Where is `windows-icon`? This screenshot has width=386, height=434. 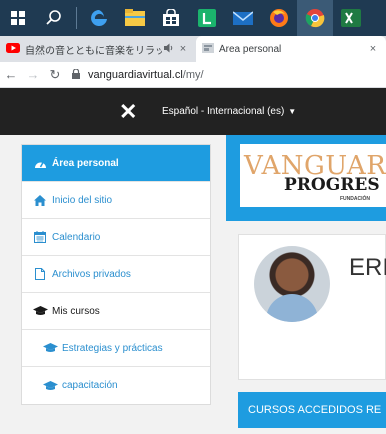 windows-icon is located at coordinates (18, 18).